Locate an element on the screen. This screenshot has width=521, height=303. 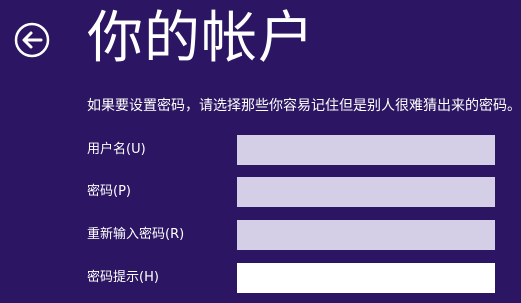
password-field is located at coordinates (366, 192).